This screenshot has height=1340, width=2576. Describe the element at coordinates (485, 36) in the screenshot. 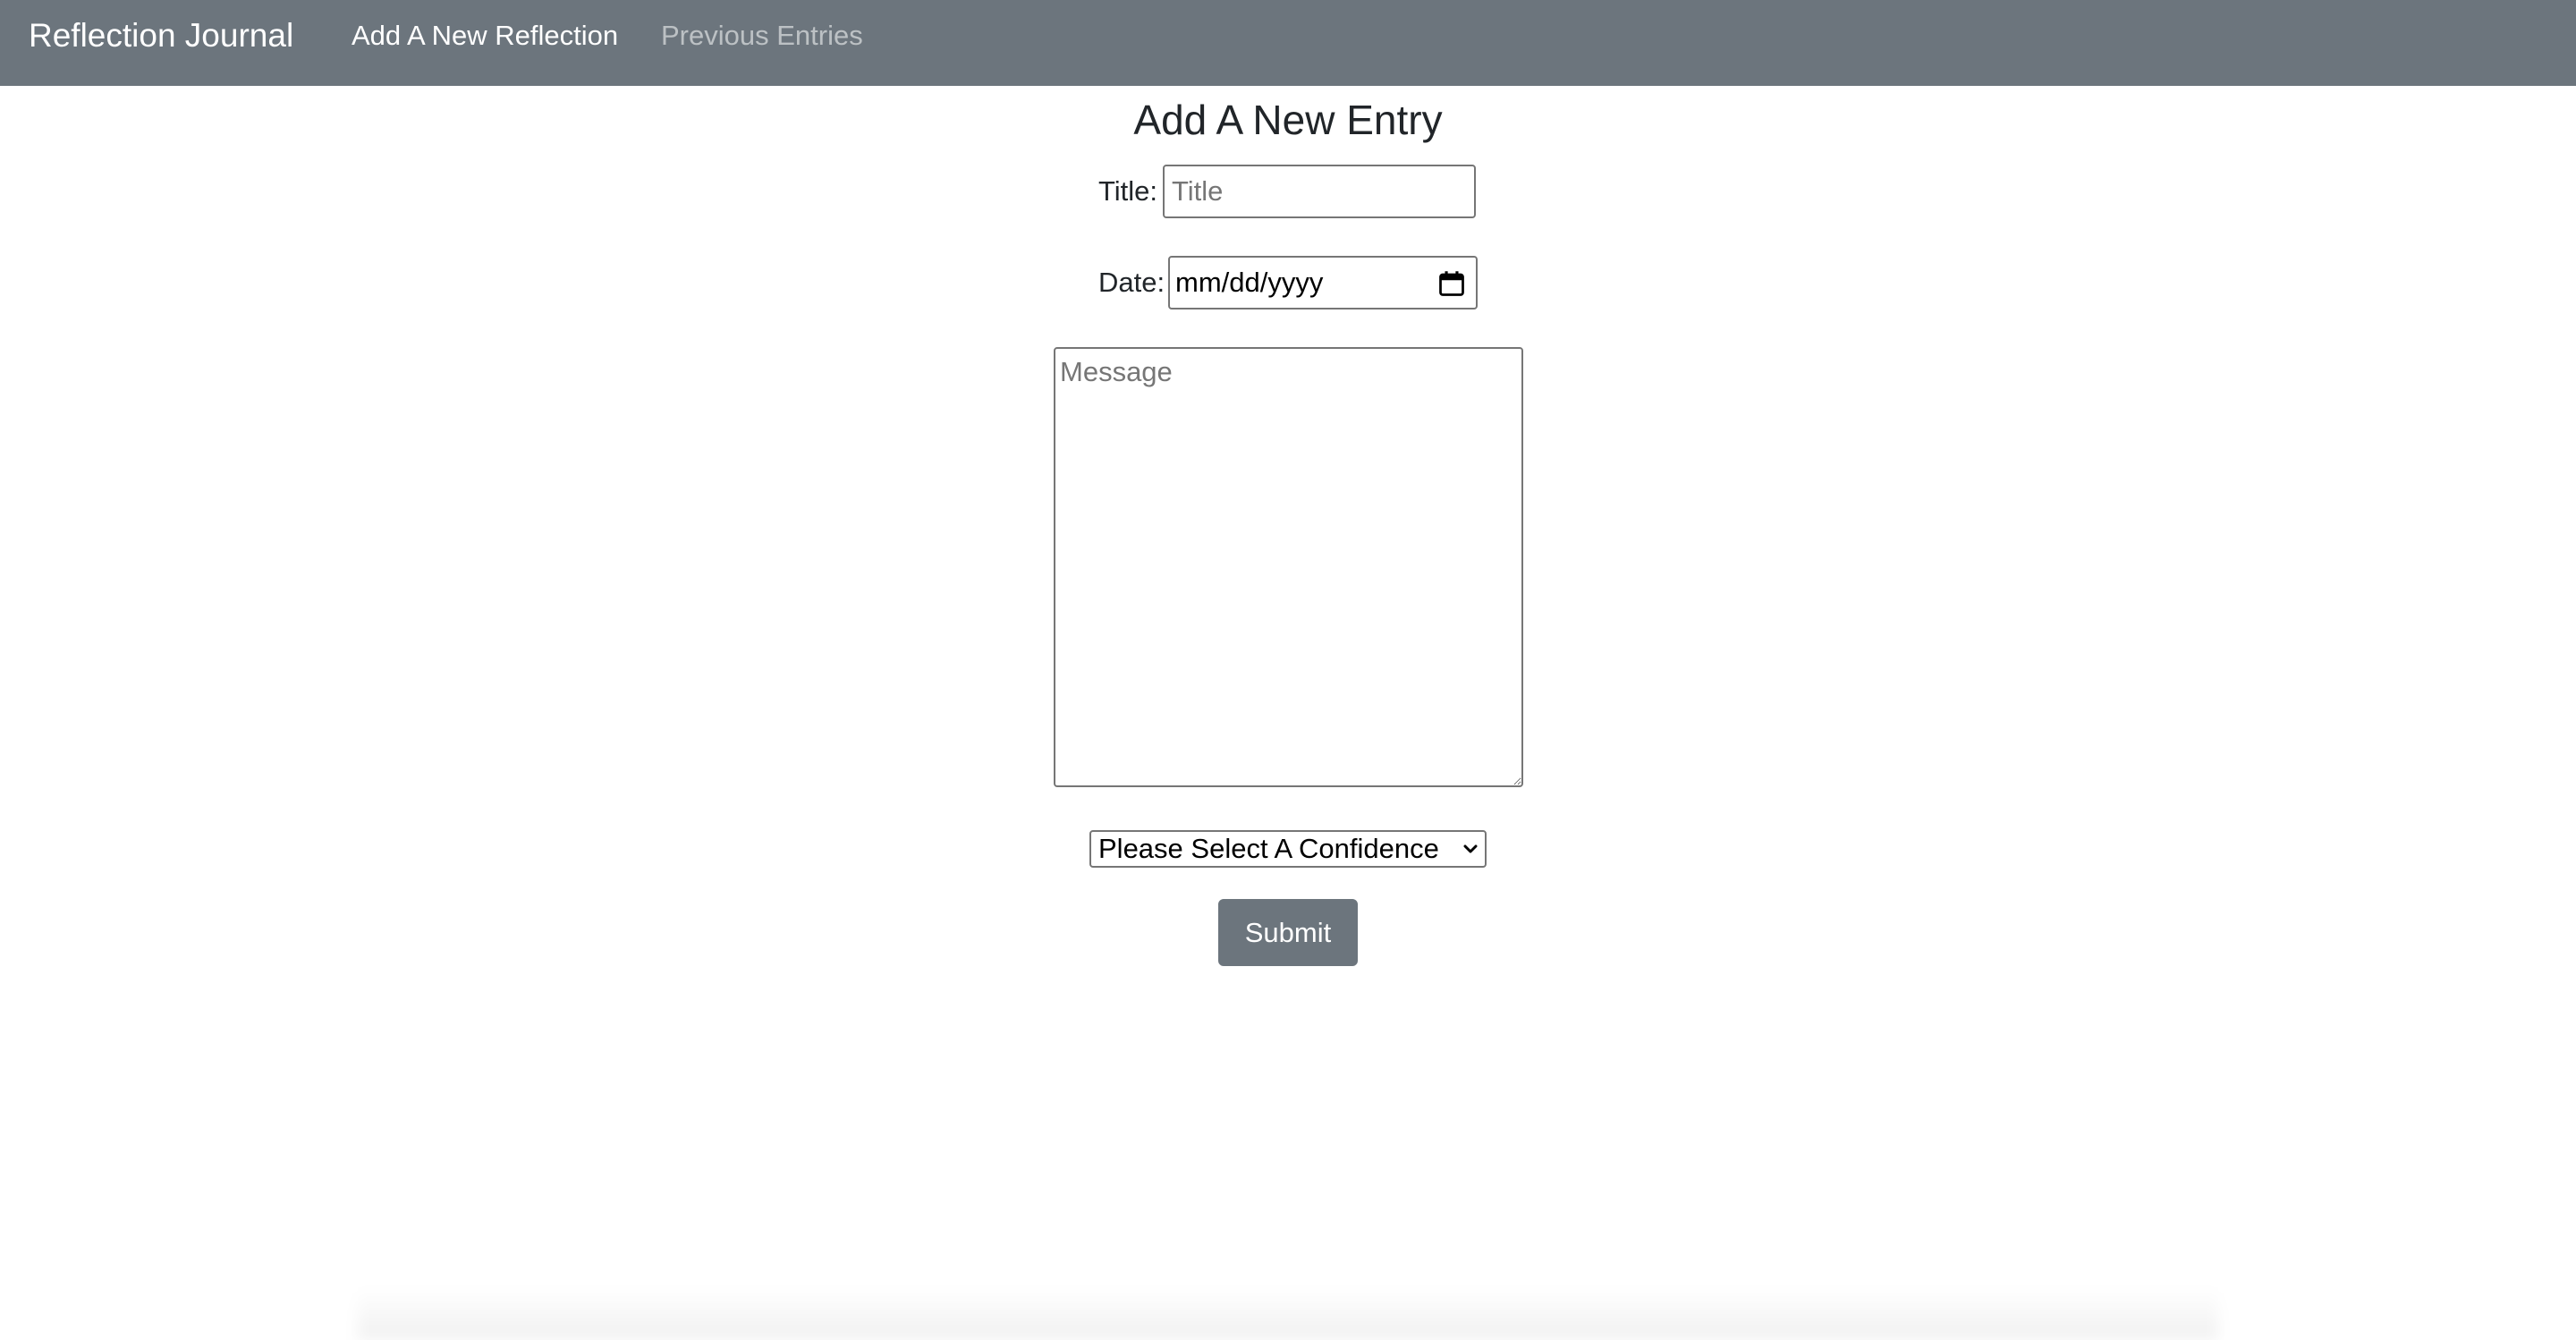

I see `nav-link-add-reflection: Add A New Reflection` at that location.